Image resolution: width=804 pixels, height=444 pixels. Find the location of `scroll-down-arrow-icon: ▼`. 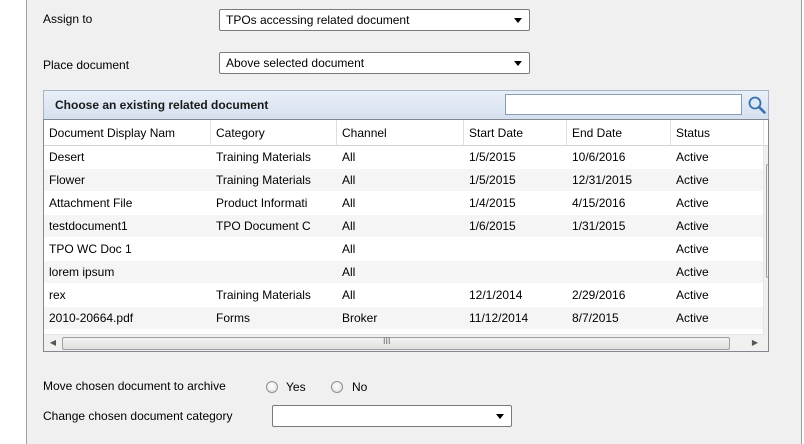

scroll-down-arrow-icon: ▼ is located at coordinates (766, 324).